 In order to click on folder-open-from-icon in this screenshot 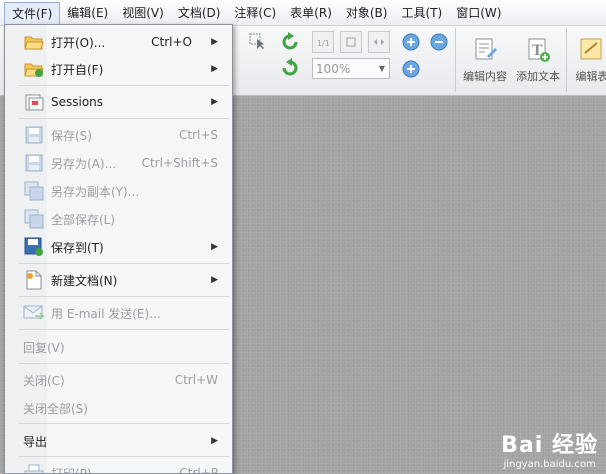, I will do `click(34, 69)`.